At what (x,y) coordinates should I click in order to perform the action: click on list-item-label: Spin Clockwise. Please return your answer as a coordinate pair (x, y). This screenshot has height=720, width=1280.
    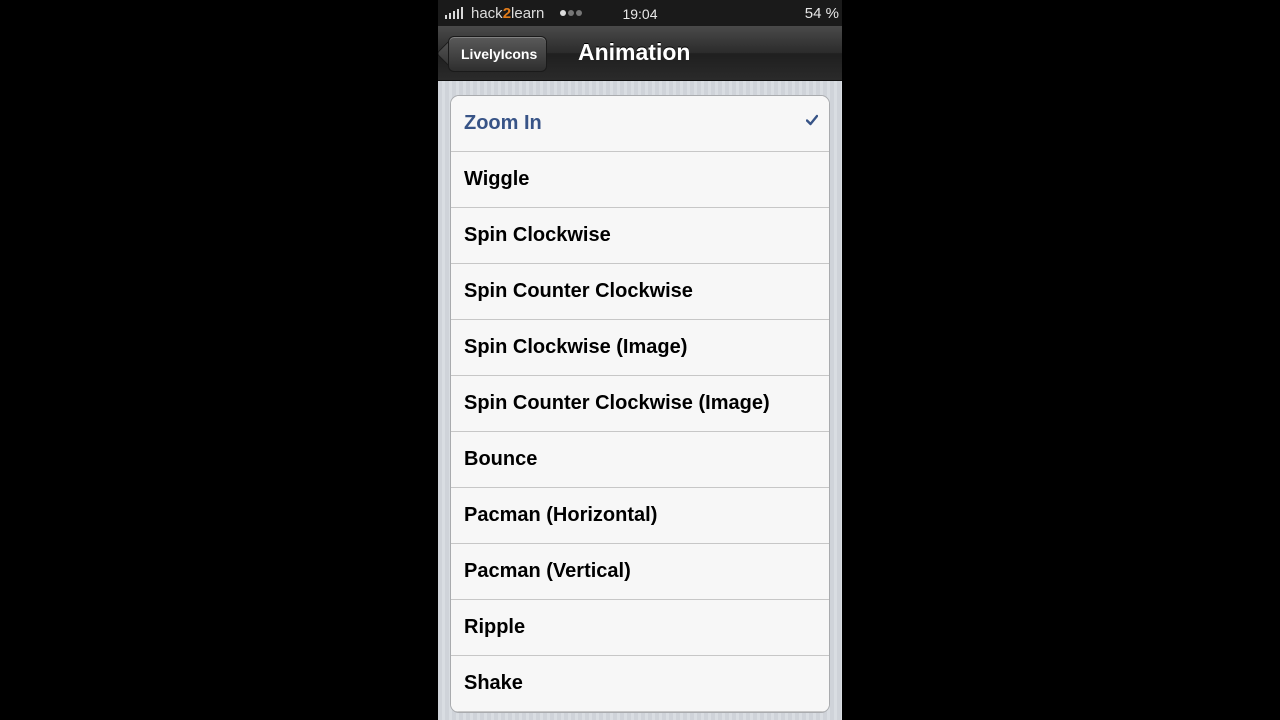
    Looking at the image, I should click on (537, 235).